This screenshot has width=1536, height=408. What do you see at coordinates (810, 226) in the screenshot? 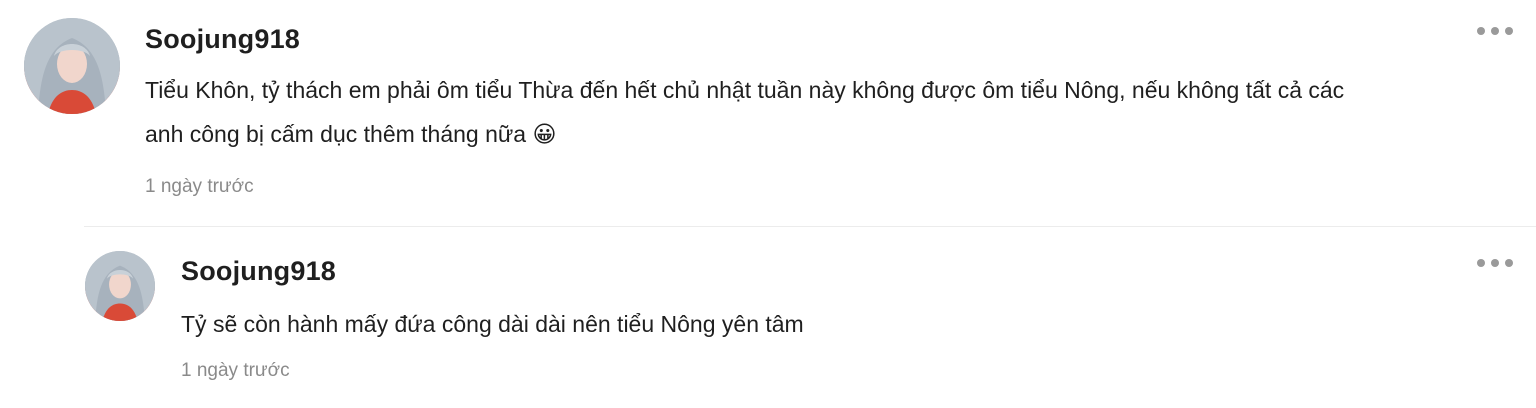
I see `divider` at bounding box center [810, 226].